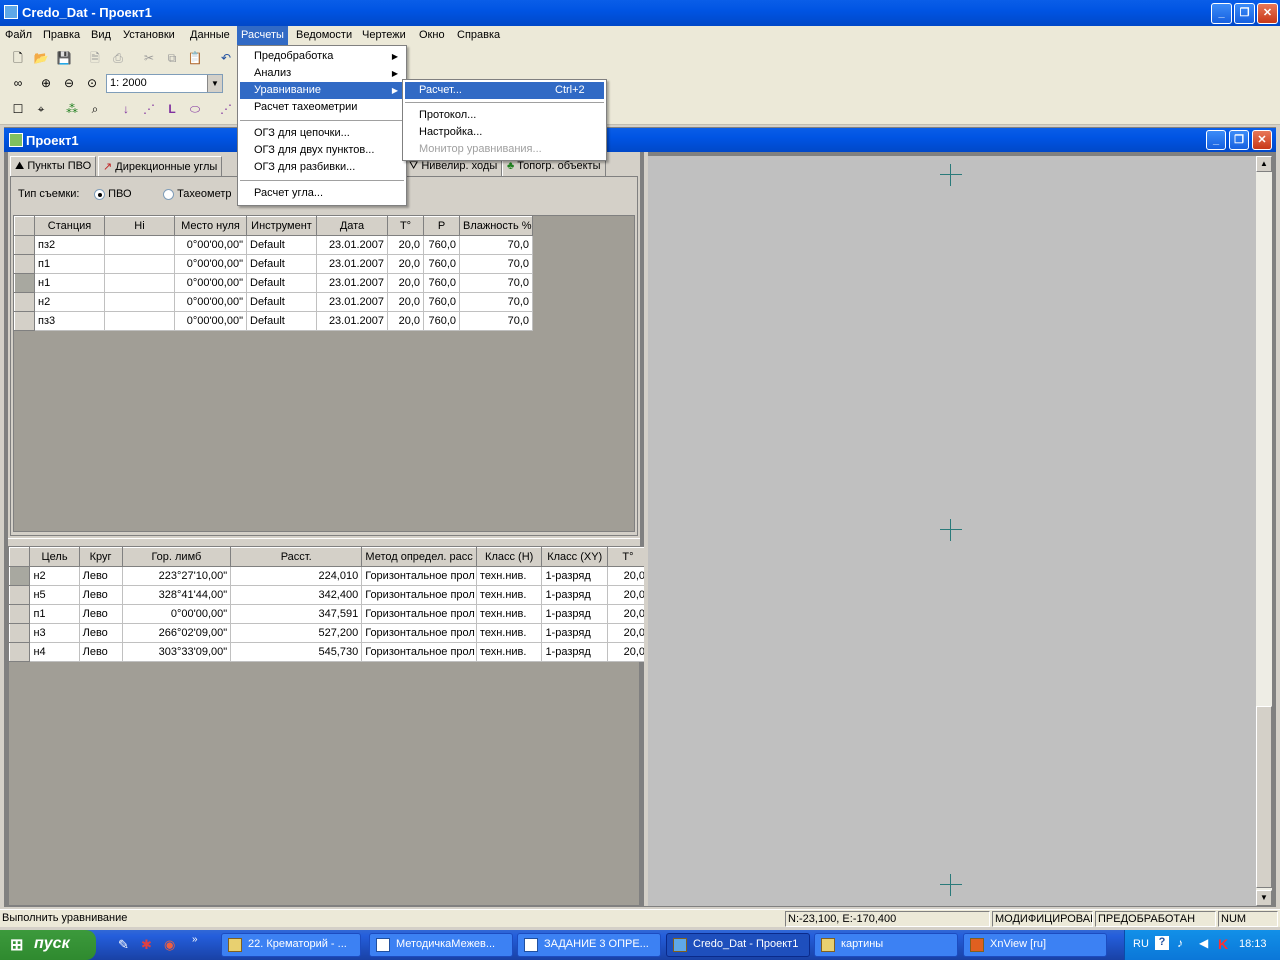 This screenshot has height=960, width=1280. I want to click on point-marker, so click(951, 175).